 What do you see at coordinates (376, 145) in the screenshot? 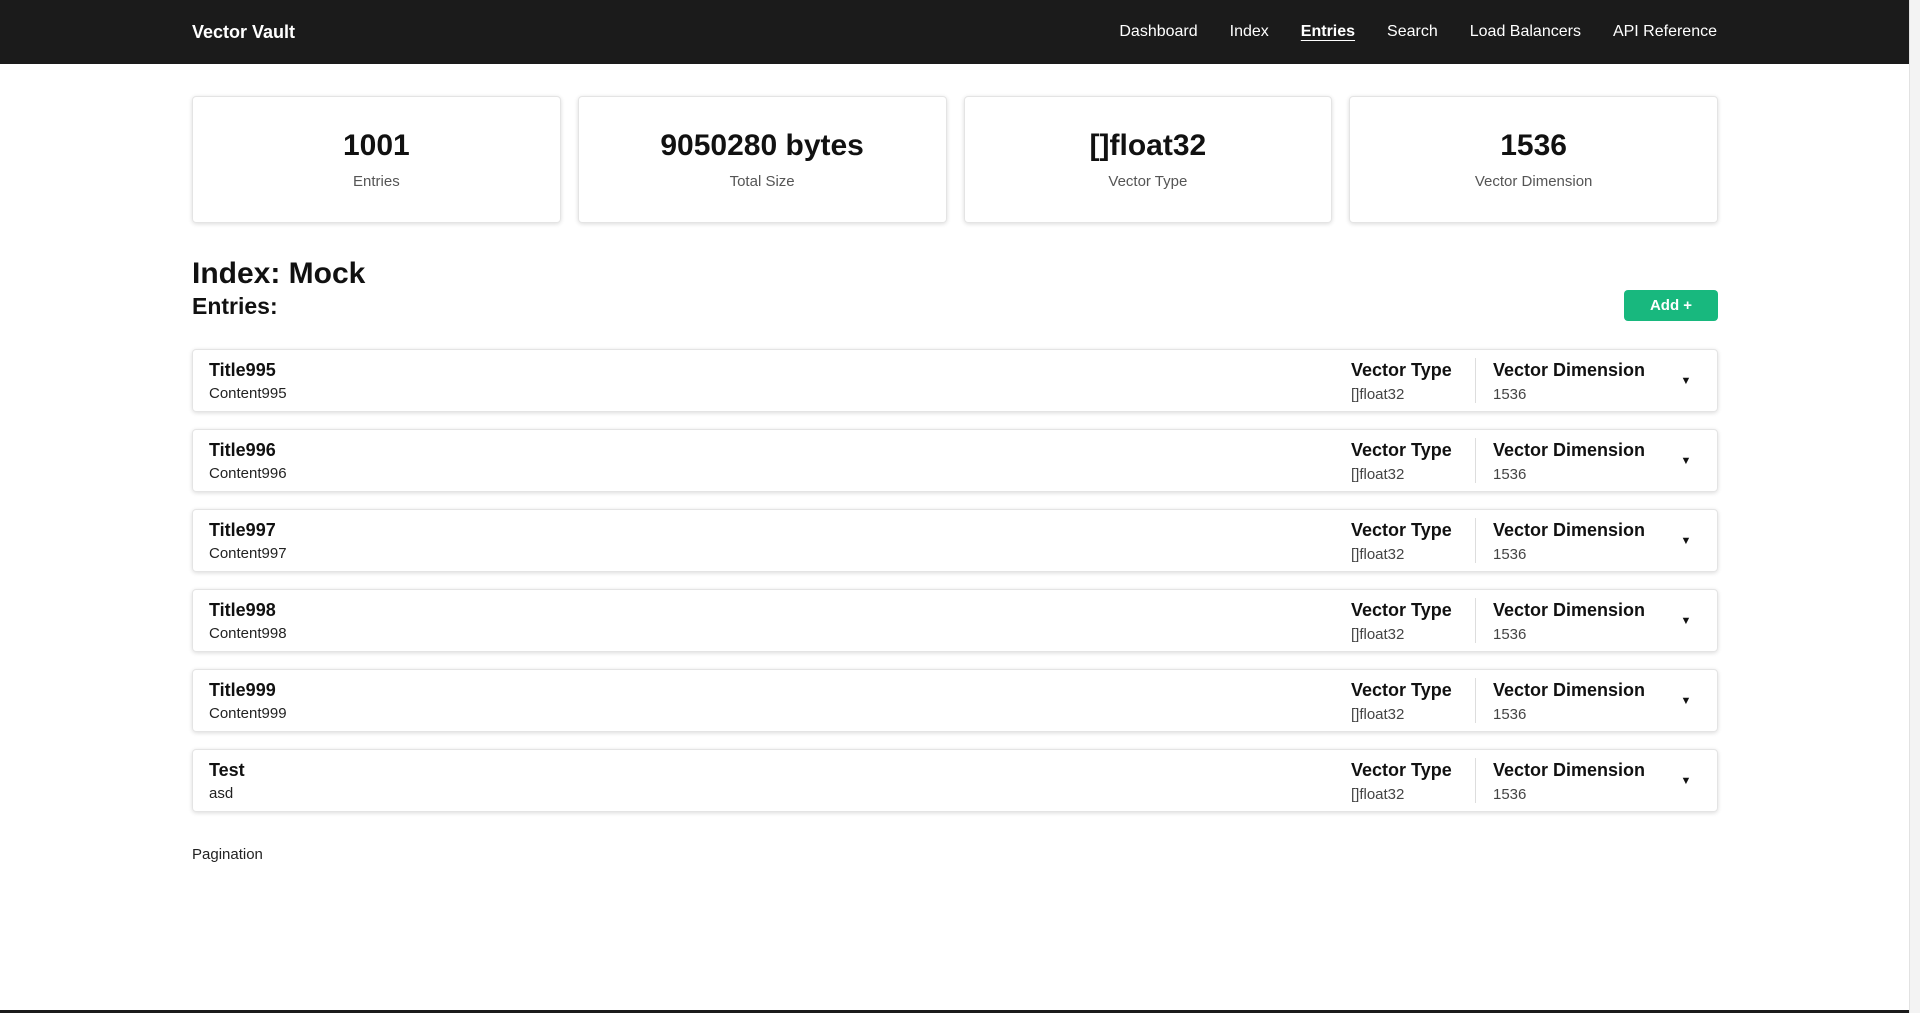
I see `stat-value: 1001` at bounding box center [376, 145].